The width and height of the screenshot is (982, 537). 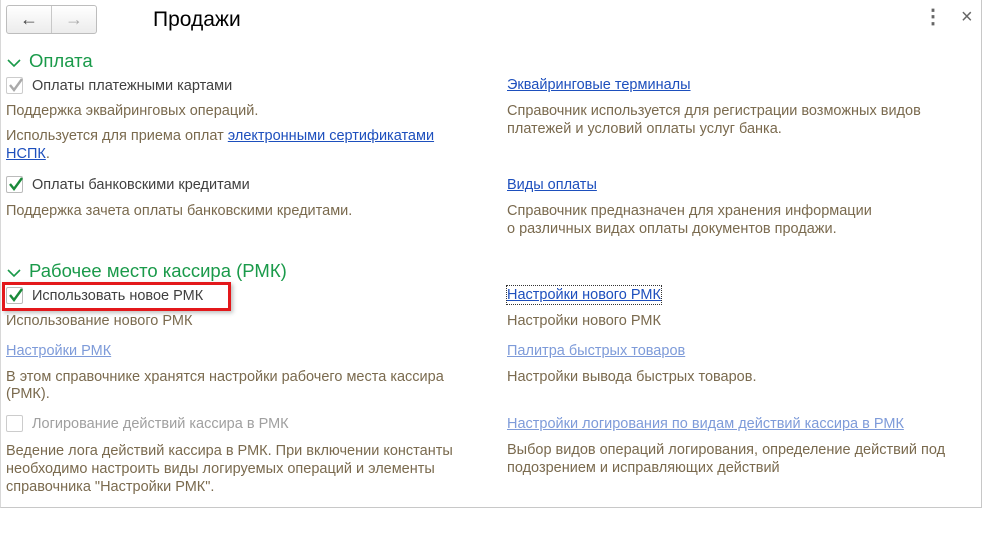 What do you see at coordinates (141, 185) in the screenshot?
I see `credits-label: Оплаты банковскими кредитами` at bounding box center [141, 185].